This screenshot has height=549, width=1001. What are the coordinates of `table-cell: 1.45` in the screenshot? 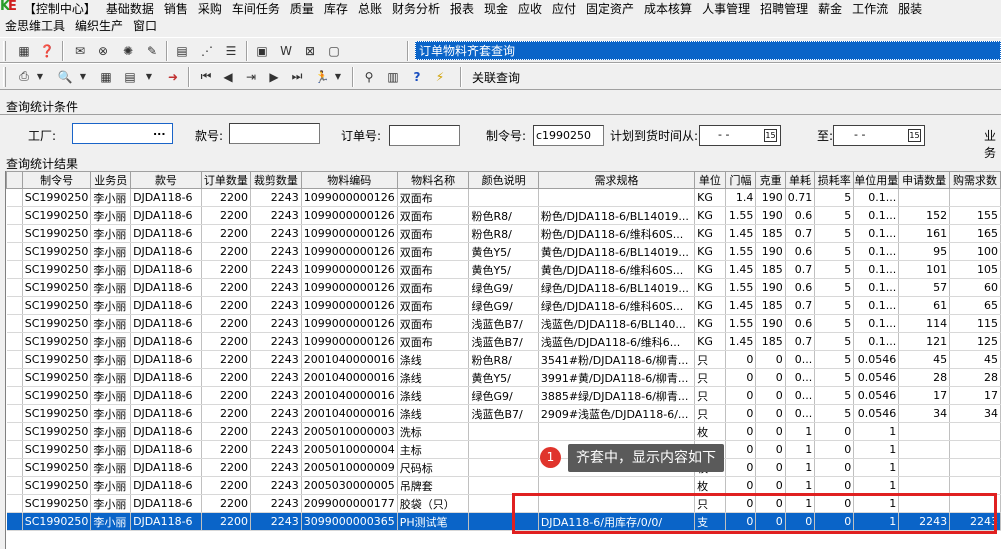 It's located at (741, 341).